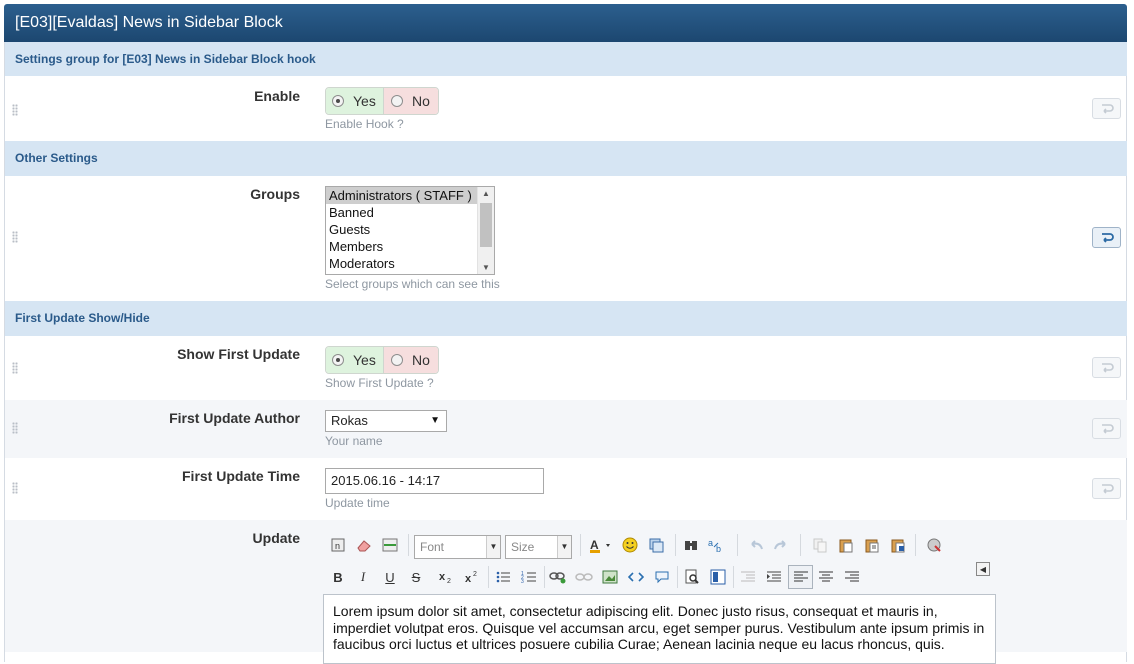 Image resolution: width=1134 pixels, height=664 pixels. I want to click on horizontal-rule-icon, so click(390, 545).